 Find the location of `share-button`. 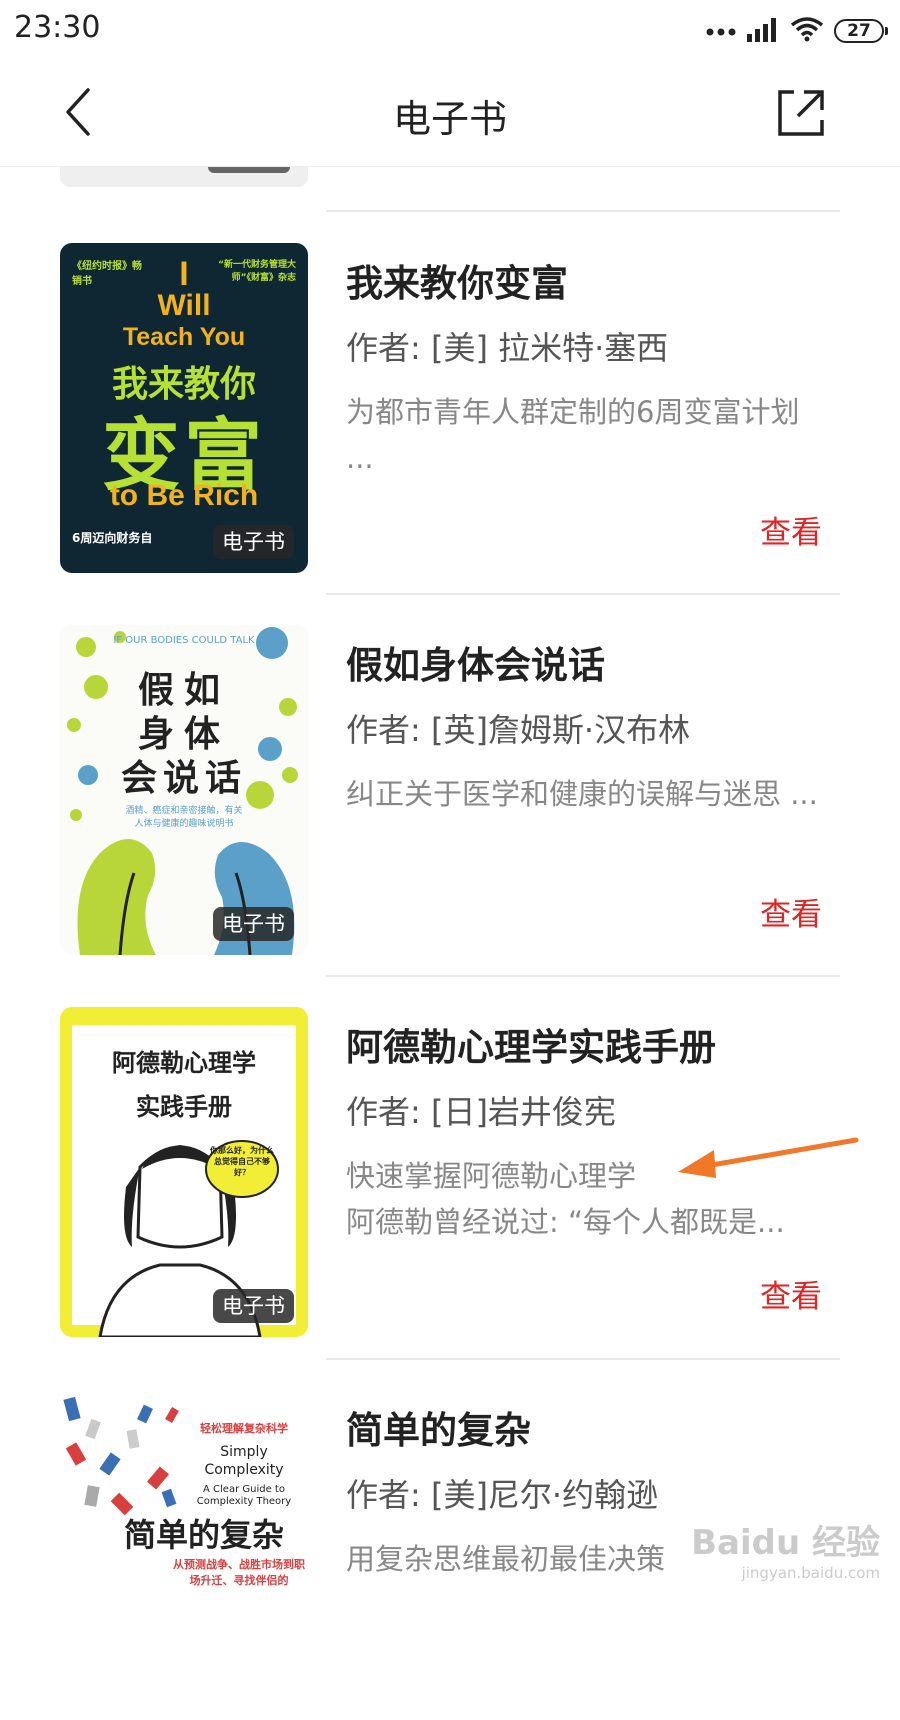

share-button is located at coordinates (801, 113).